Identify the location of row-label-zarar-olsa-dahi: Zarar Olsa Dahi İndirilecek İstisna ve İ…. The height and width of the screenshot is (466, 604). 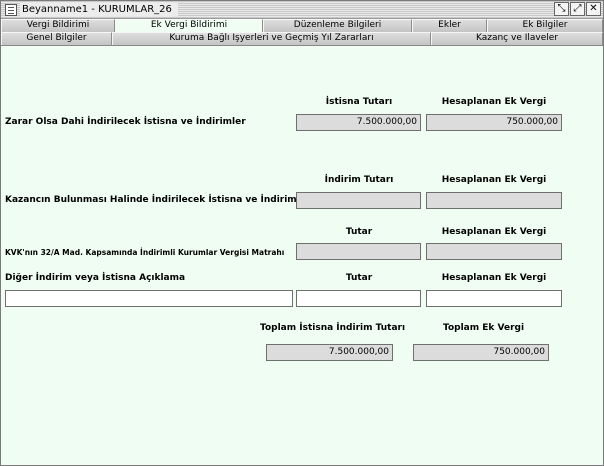
(125, 122).